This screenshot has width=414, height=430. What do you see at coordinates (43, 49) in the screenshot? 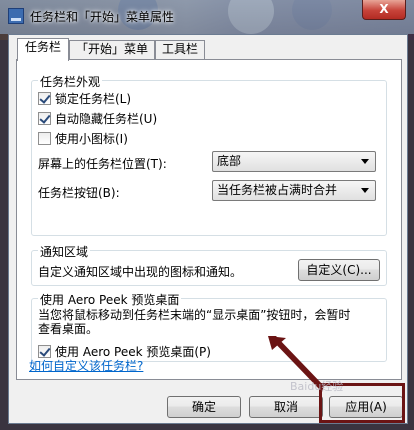
I see `tab-taskbar: 任务栏` at bounding box center [43, 49].